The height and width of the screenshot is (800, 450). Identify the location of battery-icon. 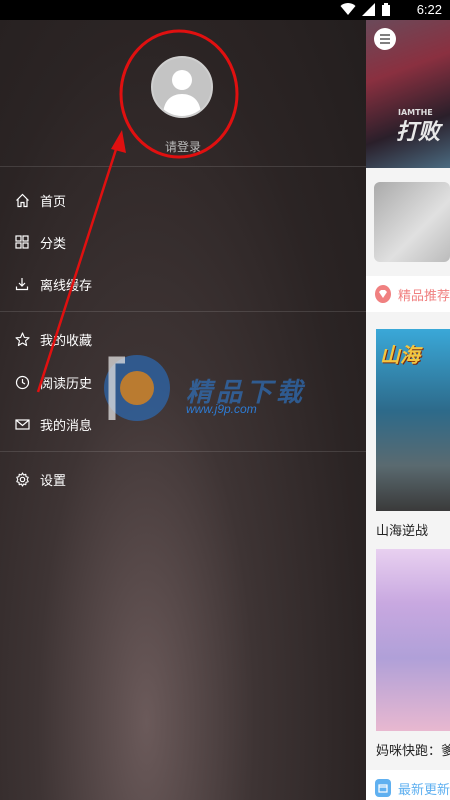
(386, 9).